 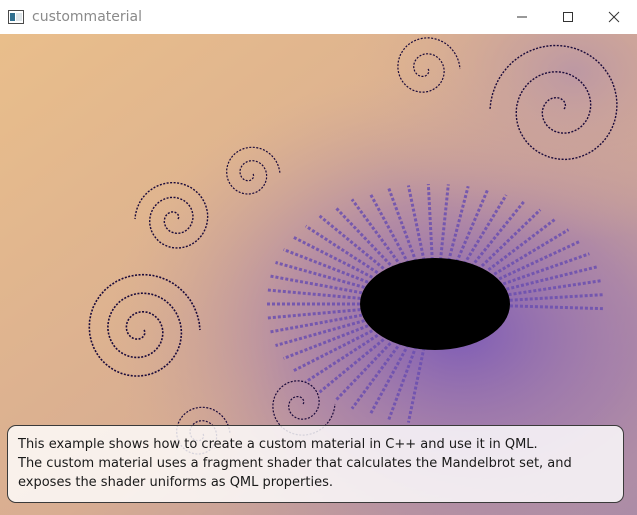 What do you see at coordinates (87, 17) in the screenshot?
I see `window-title: custommaterial` at bounding box center [87, 17].